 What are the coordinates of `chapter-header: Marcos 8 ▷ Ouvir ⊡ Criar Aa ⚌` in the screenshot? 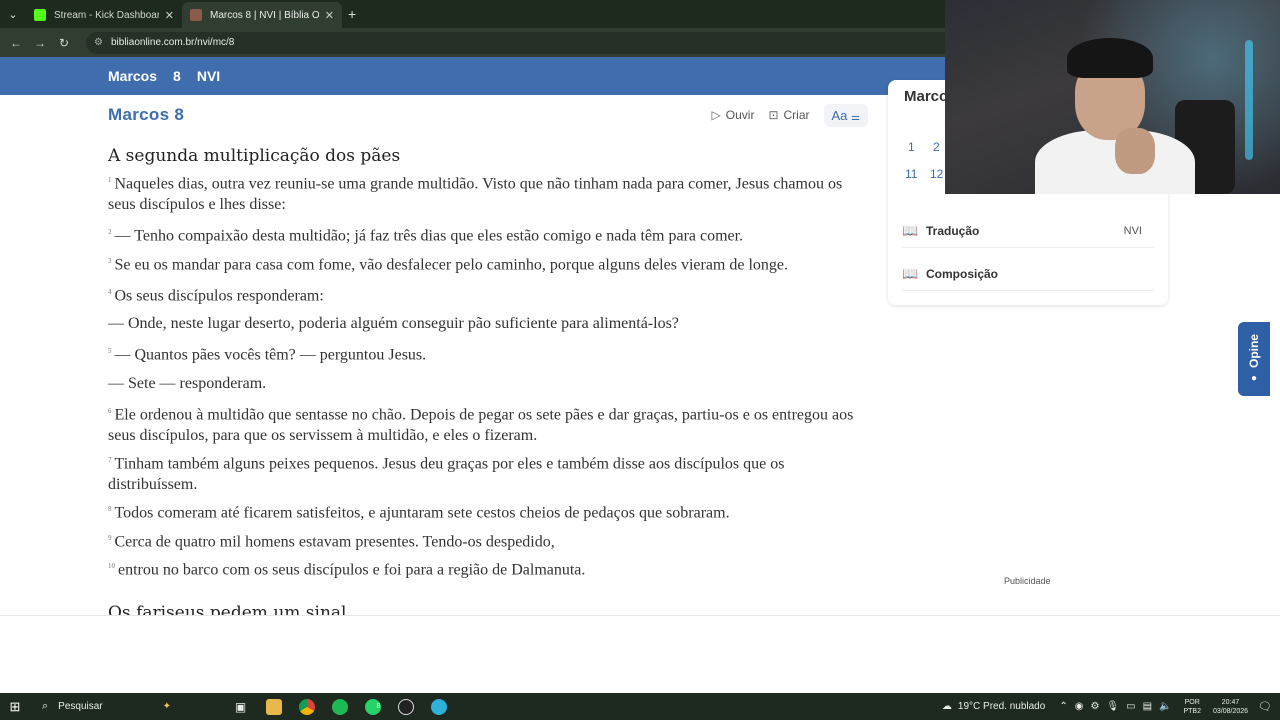 It's located at (488, 115).